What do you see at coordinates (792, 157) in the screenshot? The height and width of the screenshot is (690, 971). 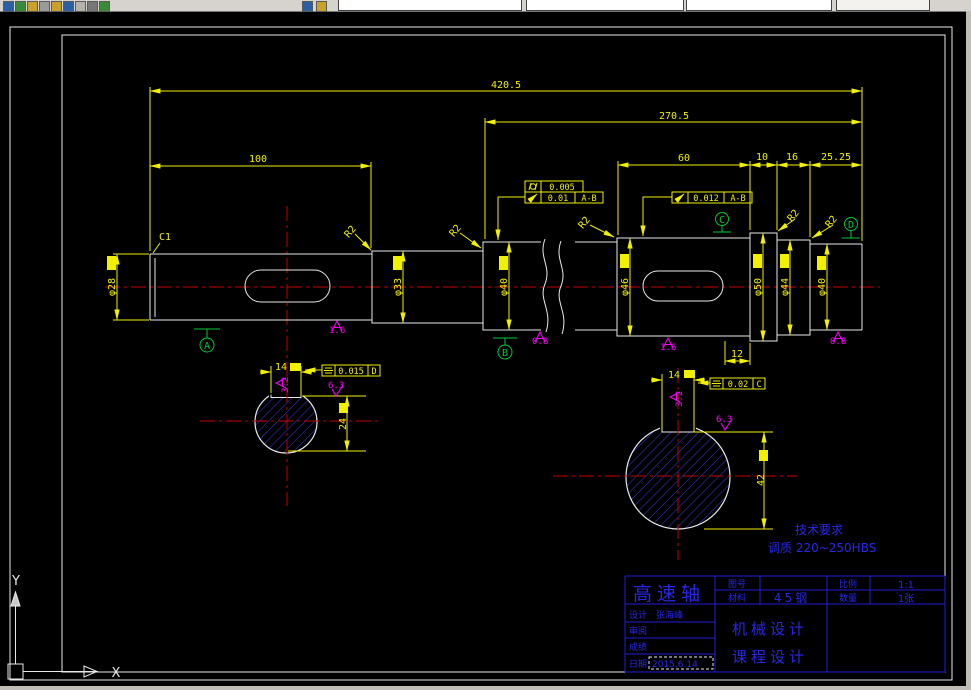 I see `dim-bearing-len: 16` at bounding box center [792, 157].